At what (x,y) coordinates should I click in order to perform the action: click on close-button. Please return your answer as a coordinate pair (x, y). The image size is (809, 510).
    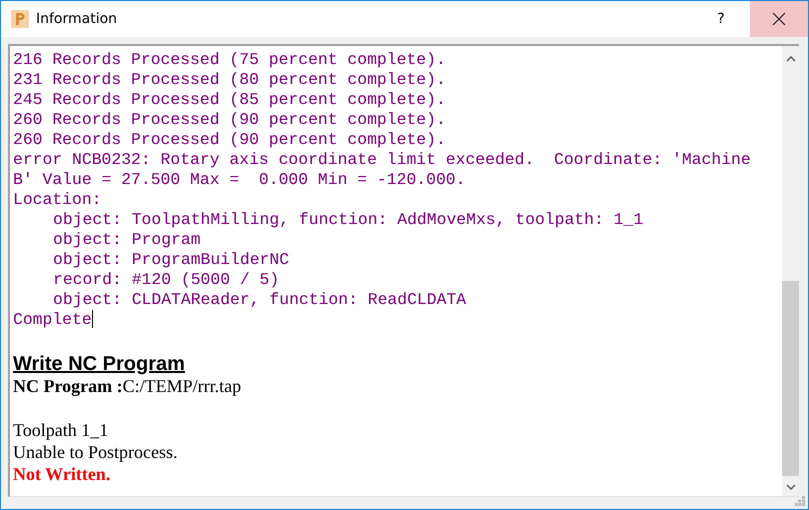
    Looking at the image, I should click on (779, 19).